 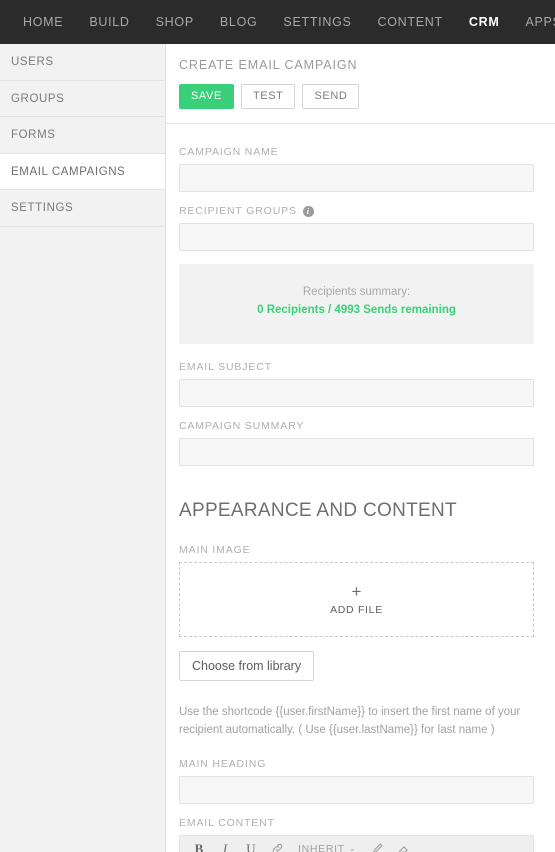 I want to click on main-heading-input, so click(x=356, y=789).